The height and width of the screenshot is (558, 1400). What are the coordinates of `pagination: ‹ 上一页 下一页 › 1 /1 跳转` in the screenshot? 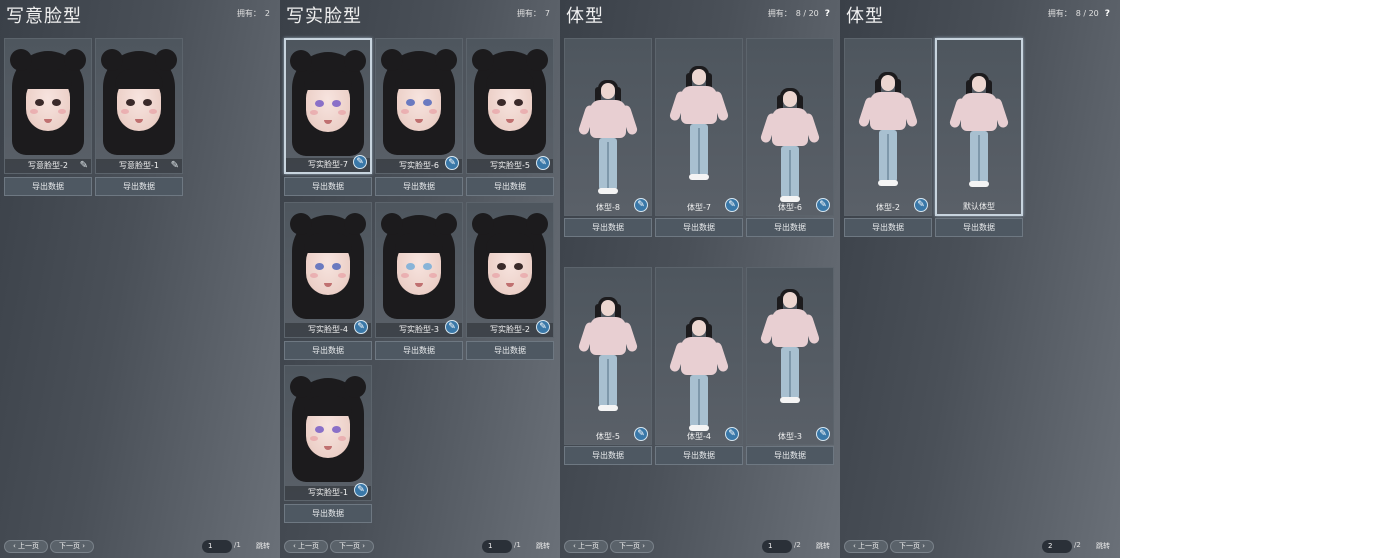 It's located at (140, 547).